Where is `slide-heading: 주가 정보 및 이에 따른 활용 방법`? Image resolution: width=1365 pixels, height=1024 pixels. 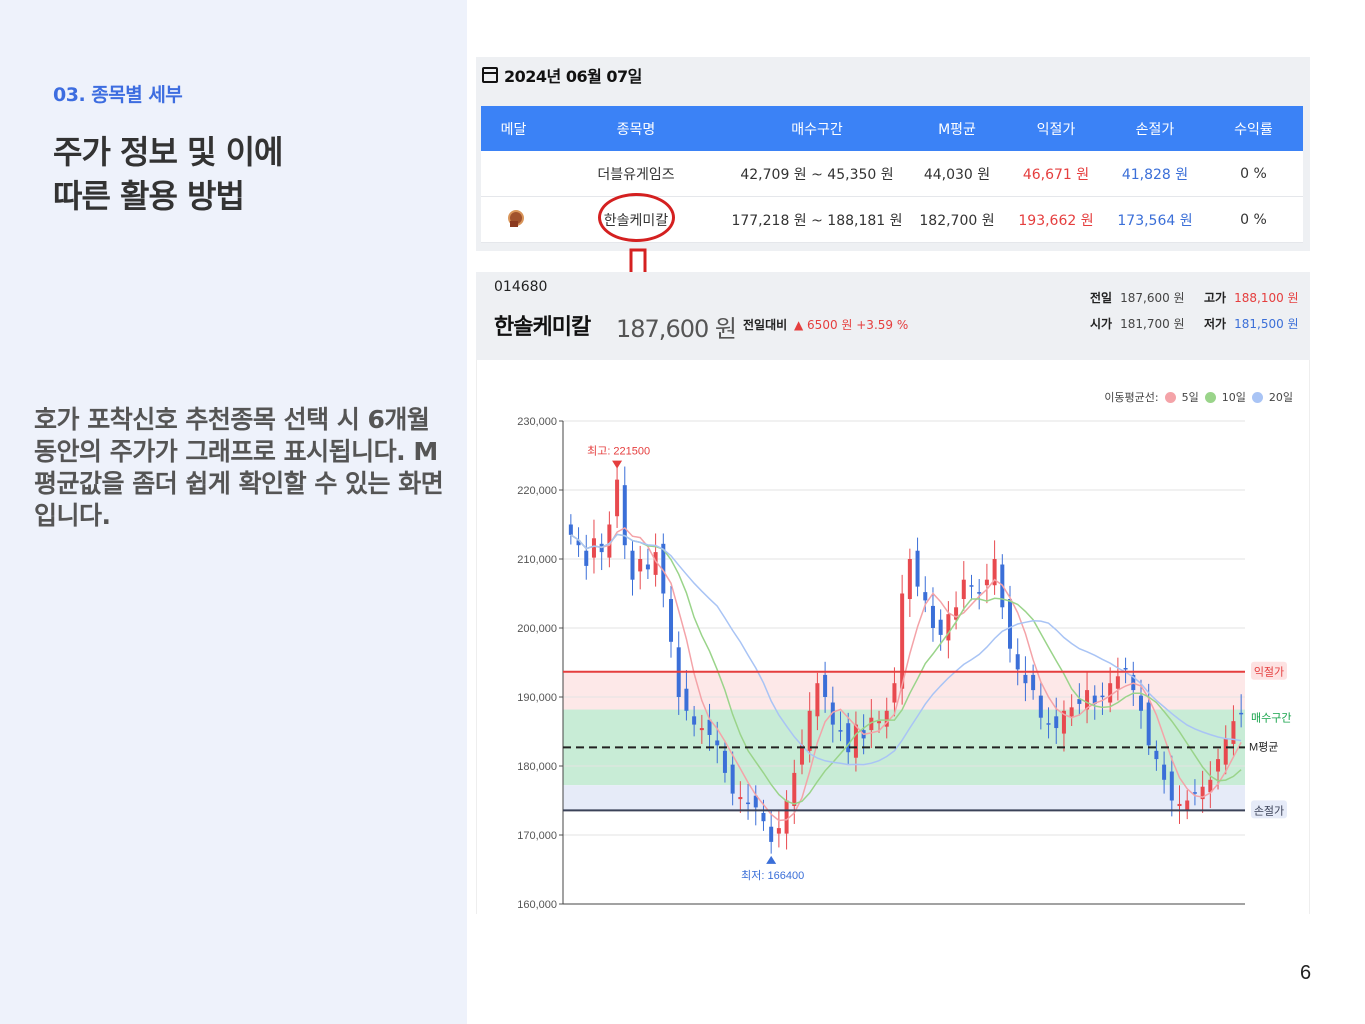 slide-heading: 주가 정보 및 이에 따른 활용 방법 is located at coordinates (168, 174).